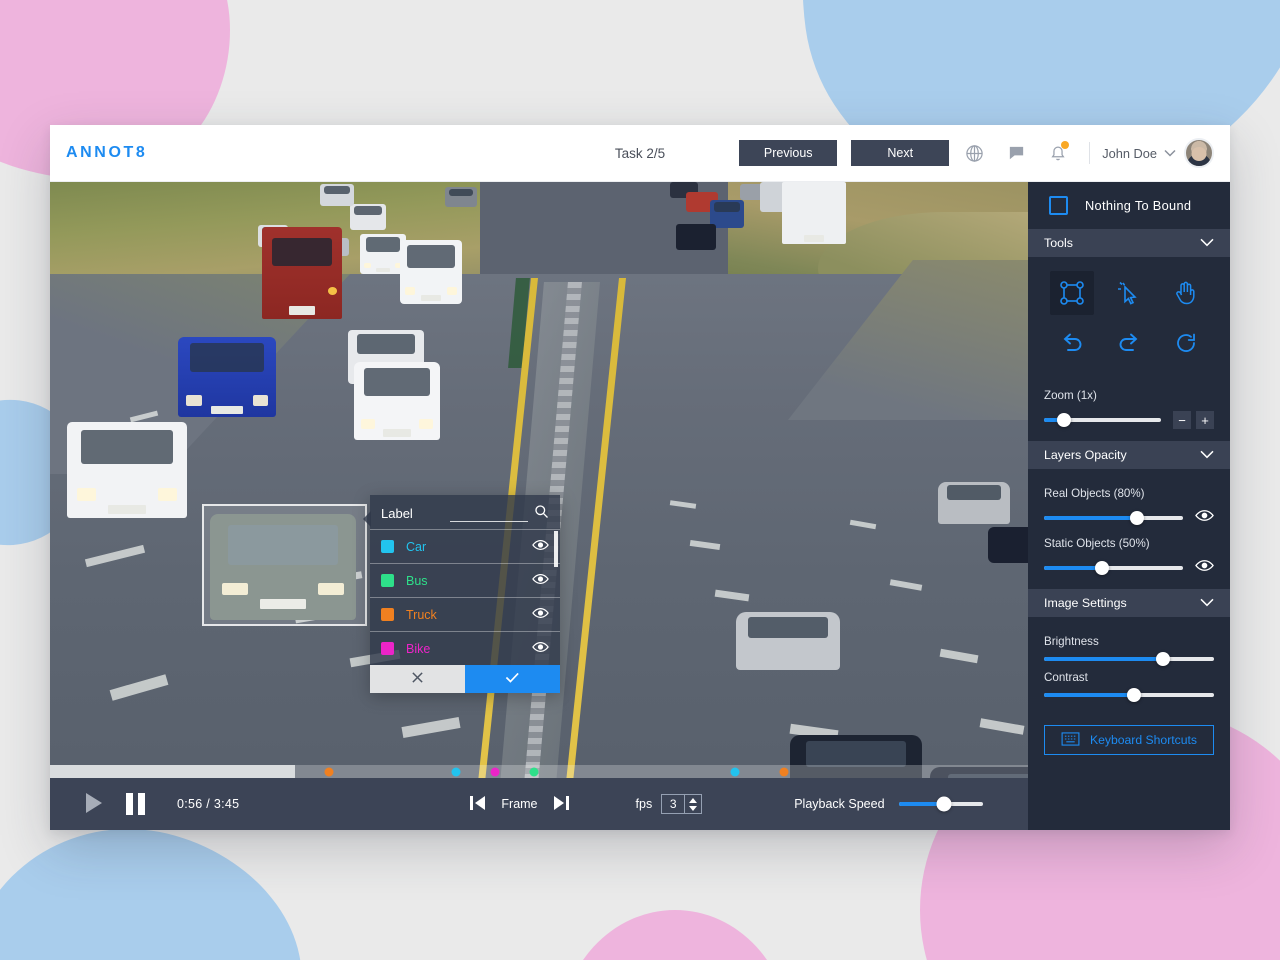 The height and width of the screenshot is (960, 1280). What do you see at coordinates (1129, 603) in the screenshot?
I see `image-settings-section-header: Image Settings` at bounding box center [1129, 603].